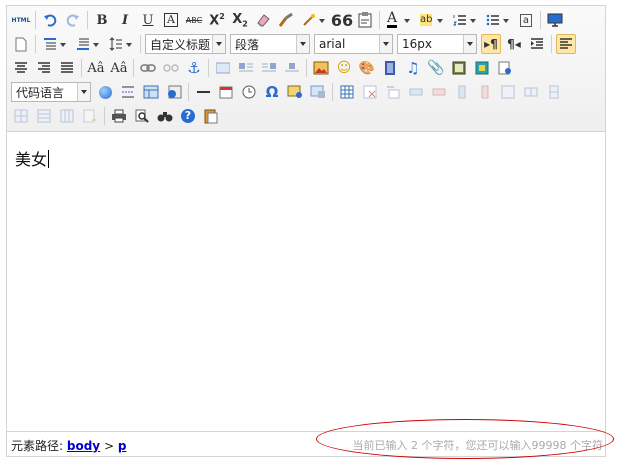 The width and height of the screenshot is (618, 462). Describe the element at coordinates (128, 92) in the screenshot. I see `page-break-button` at that location.